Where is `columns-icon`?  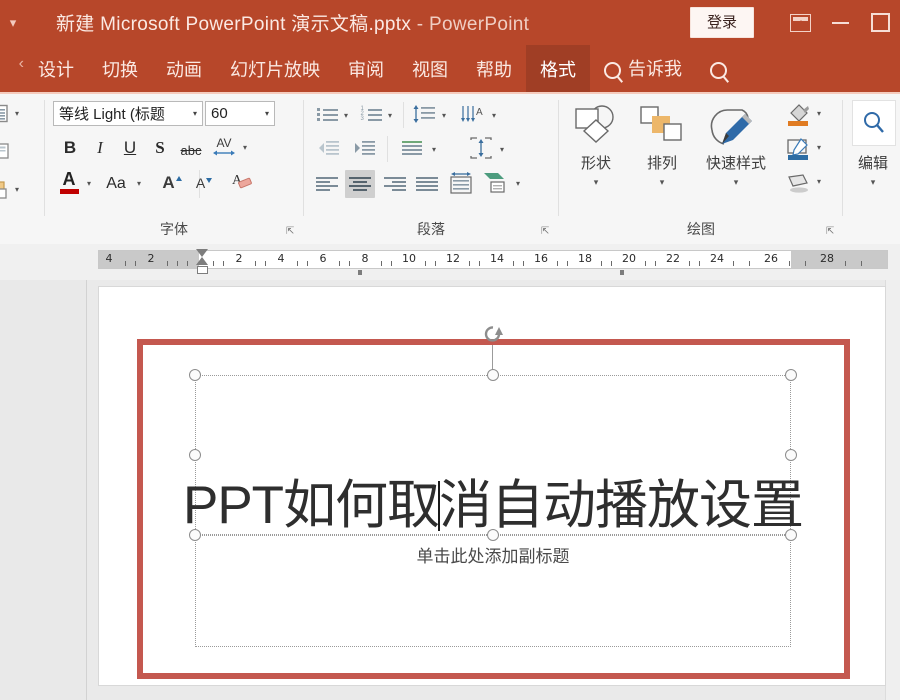 columns-icon is located at coordinates (461, 183).